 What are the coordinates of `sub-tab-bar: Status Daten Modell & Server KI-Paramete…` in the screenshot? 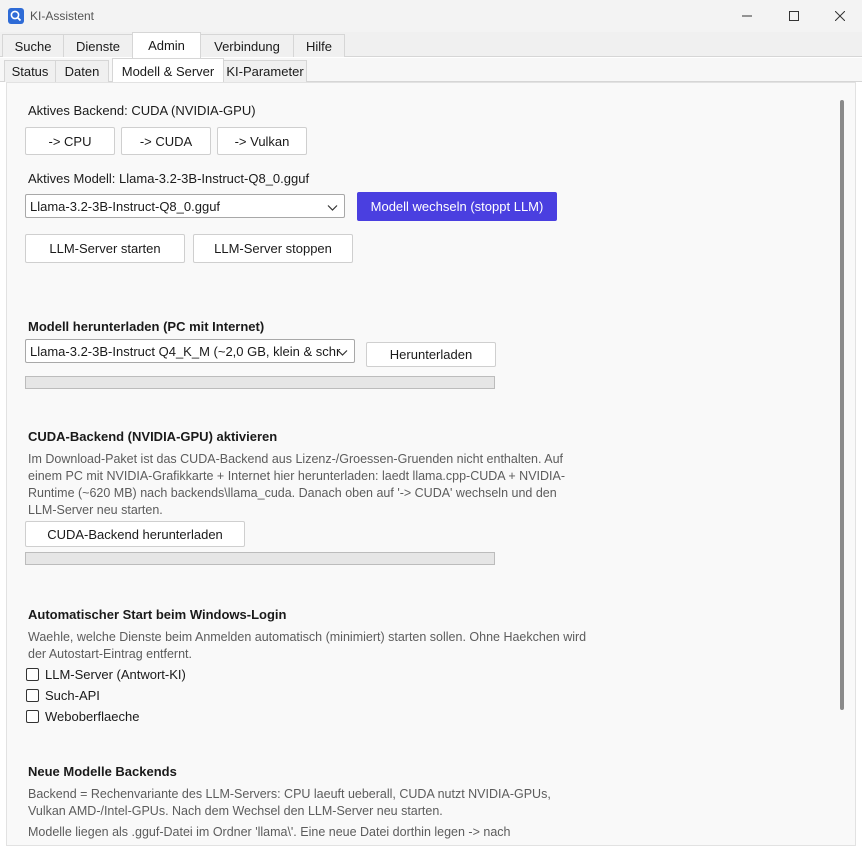 It's located at (431, 70).